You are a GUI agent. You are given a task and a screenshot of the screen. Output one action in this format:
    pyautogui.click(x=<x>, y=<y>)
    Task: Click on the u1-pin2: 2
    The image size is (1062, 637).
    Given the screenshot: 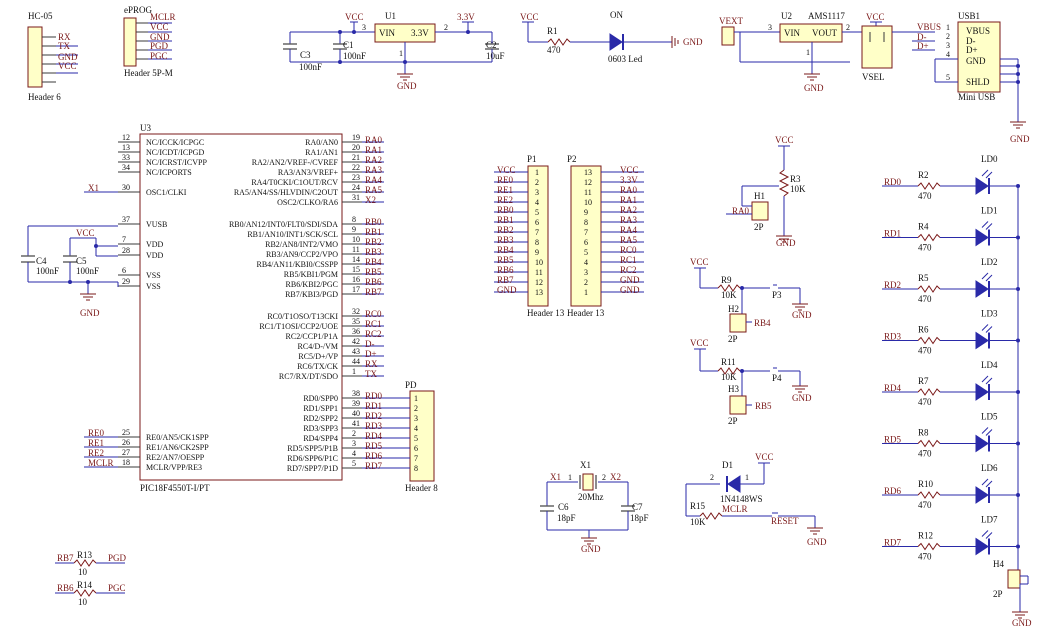 What is the action you would take?
    pyautogui.click(x=446, y=27)
    